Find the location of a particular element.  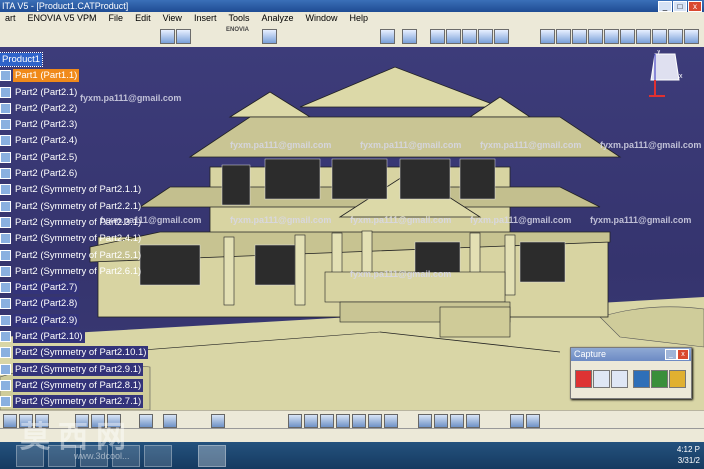

maximize-button: □ is located at coordinates (680, 6).